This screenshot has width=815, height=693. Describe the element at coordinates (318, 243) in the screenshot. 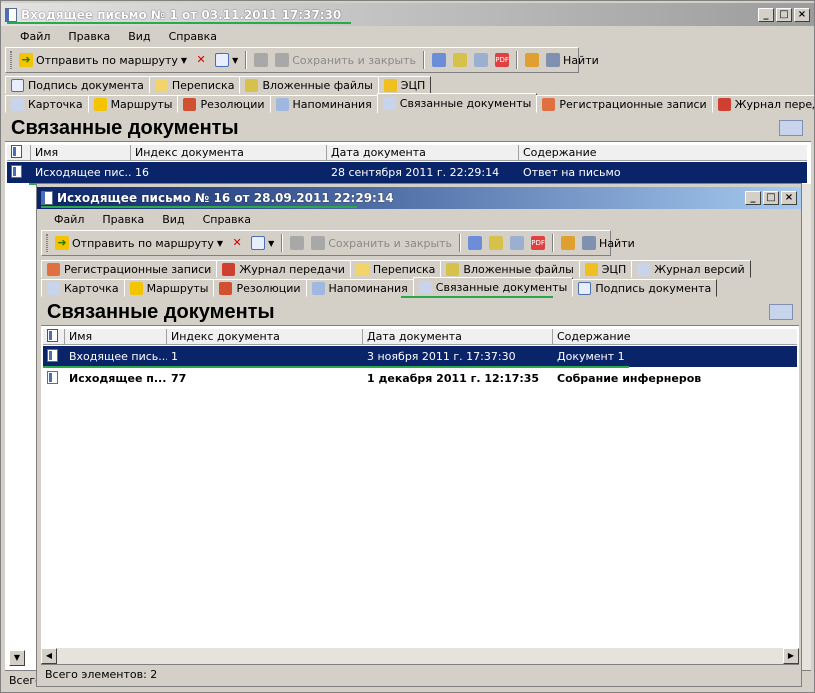

I see `save-close-icon` at that location.